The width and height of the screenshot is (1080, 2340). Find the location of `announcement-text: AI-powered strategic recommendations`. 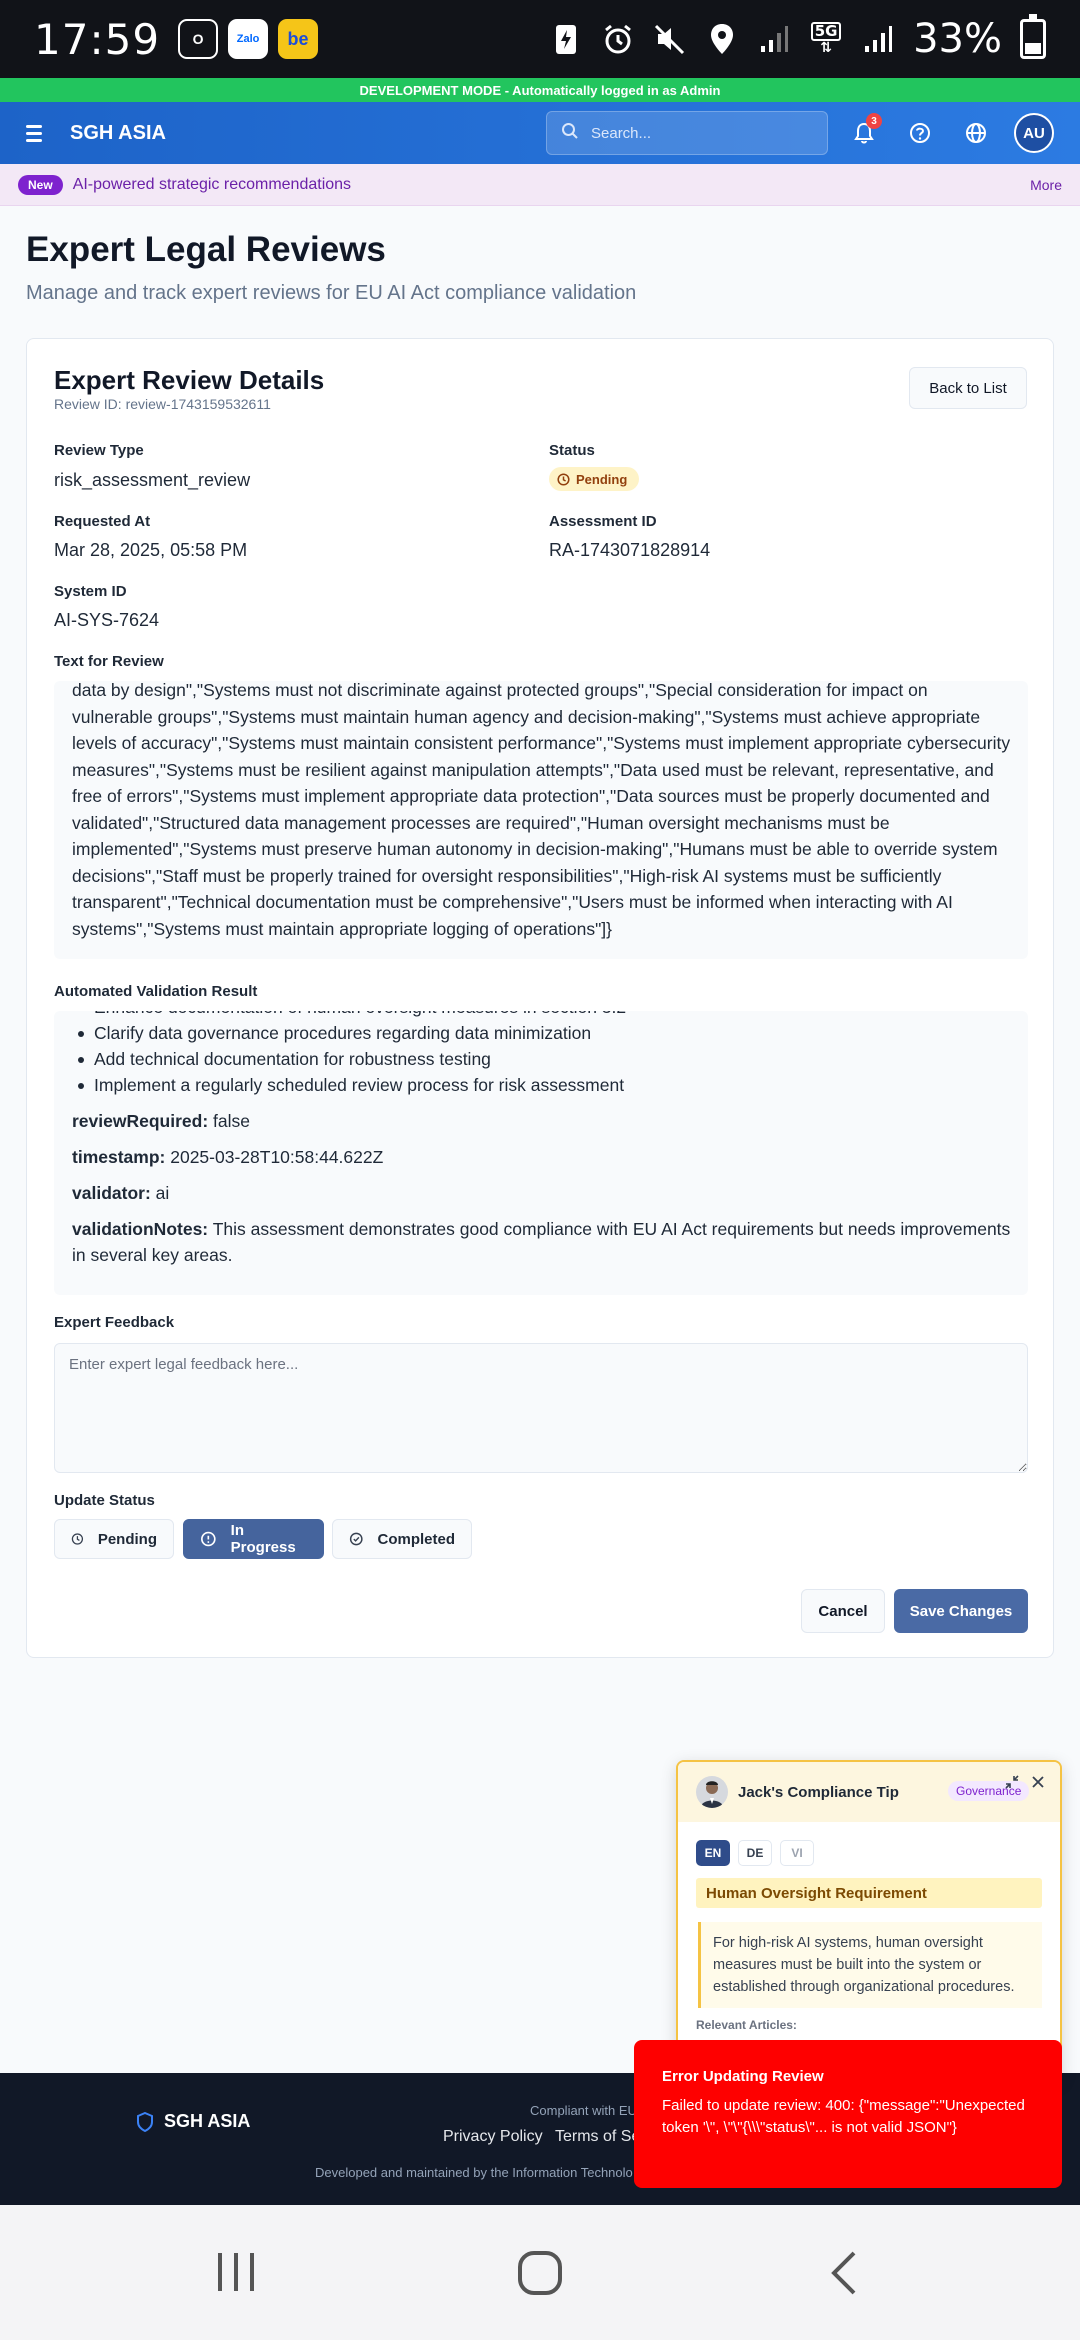

announcement-text: AI-powered strategic recommendations is located at coordinates (212, 185).